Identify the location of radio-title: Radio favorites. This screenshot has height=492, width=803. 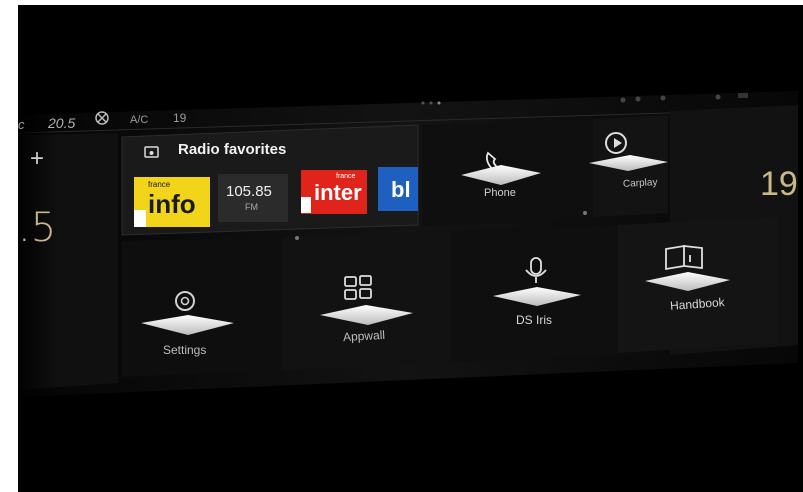
(232, 149).